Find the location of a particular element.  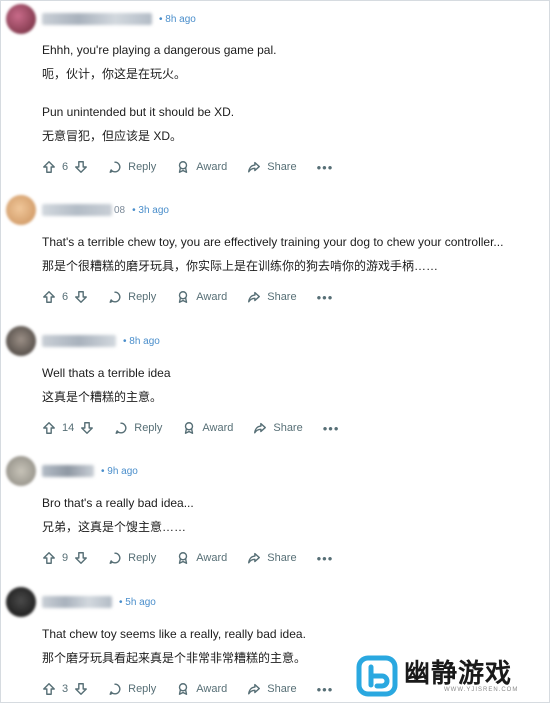

comment-text: 那个磨牙玩具看起来真是个非常非常糟糕的主意。 is located at coordinates (174, 658).